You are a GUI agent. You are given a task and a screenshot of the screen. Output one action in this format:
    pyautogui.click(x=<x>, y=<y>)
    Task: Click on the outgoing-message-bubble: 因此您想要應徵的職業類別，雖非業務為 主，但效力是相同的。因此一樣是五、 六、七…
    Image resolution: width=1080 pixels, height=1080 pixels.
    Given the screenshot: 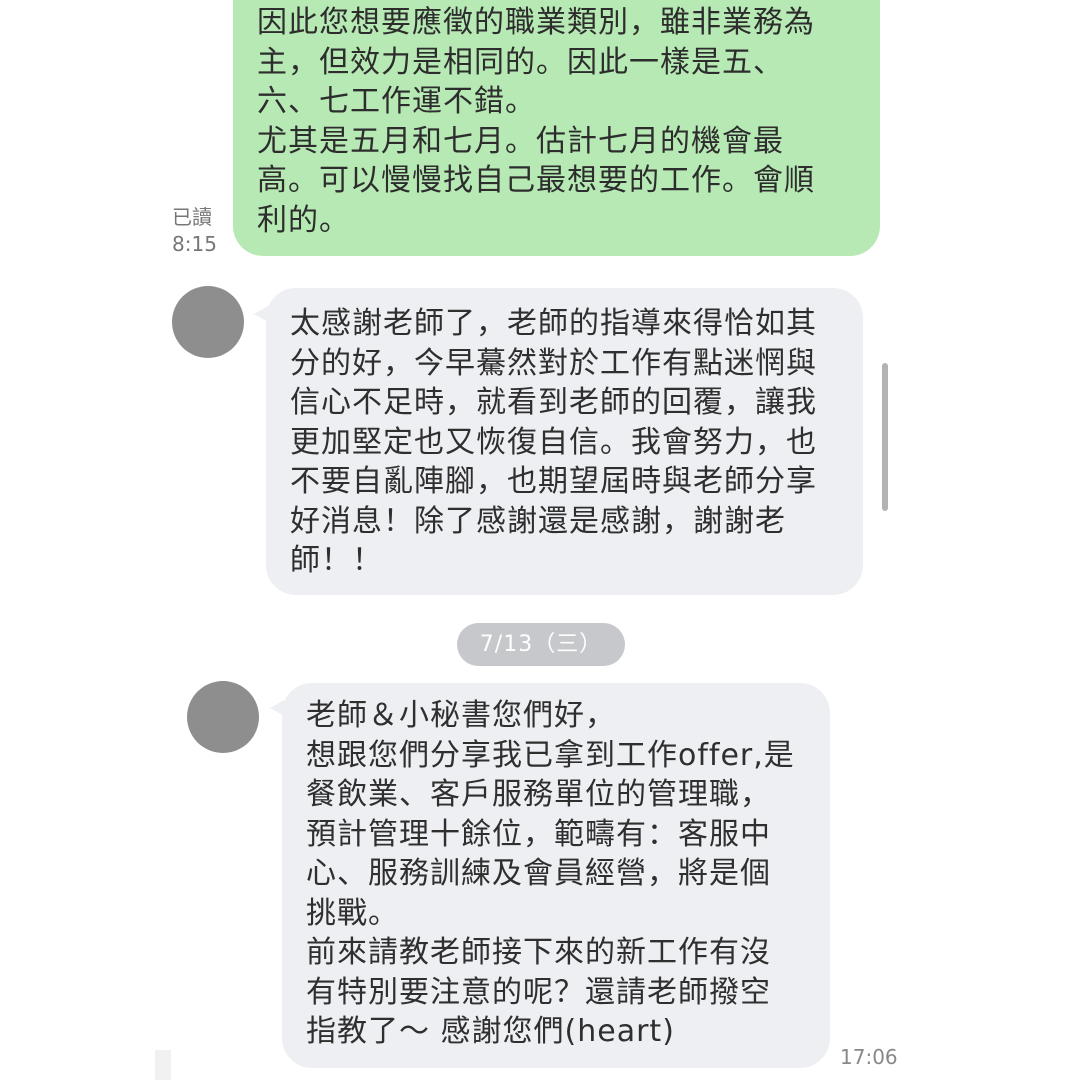 What is the action you would take?
    pyautogui.click(x=556, y=128)
    